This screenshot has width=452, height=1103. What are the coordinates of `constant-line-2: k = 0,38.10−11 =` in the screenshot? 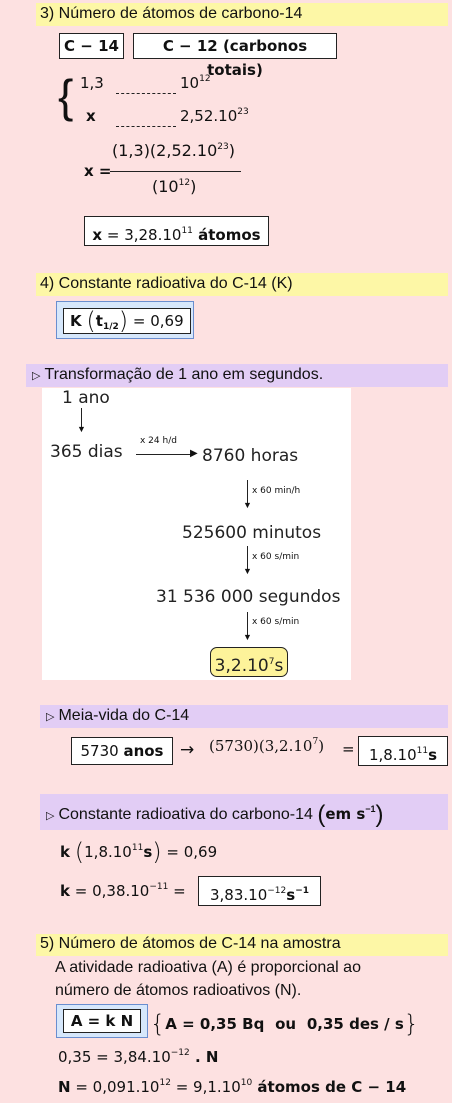 It's located at (123, 891).